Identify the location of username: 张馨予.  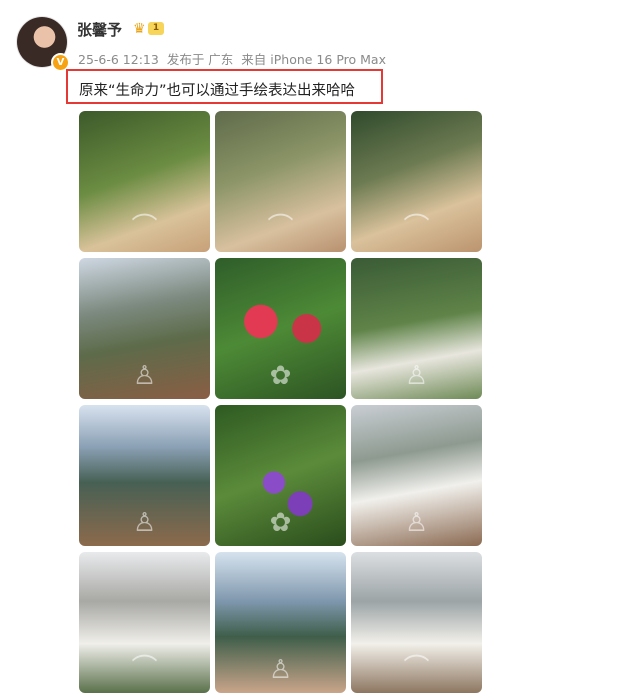
(99, 29).